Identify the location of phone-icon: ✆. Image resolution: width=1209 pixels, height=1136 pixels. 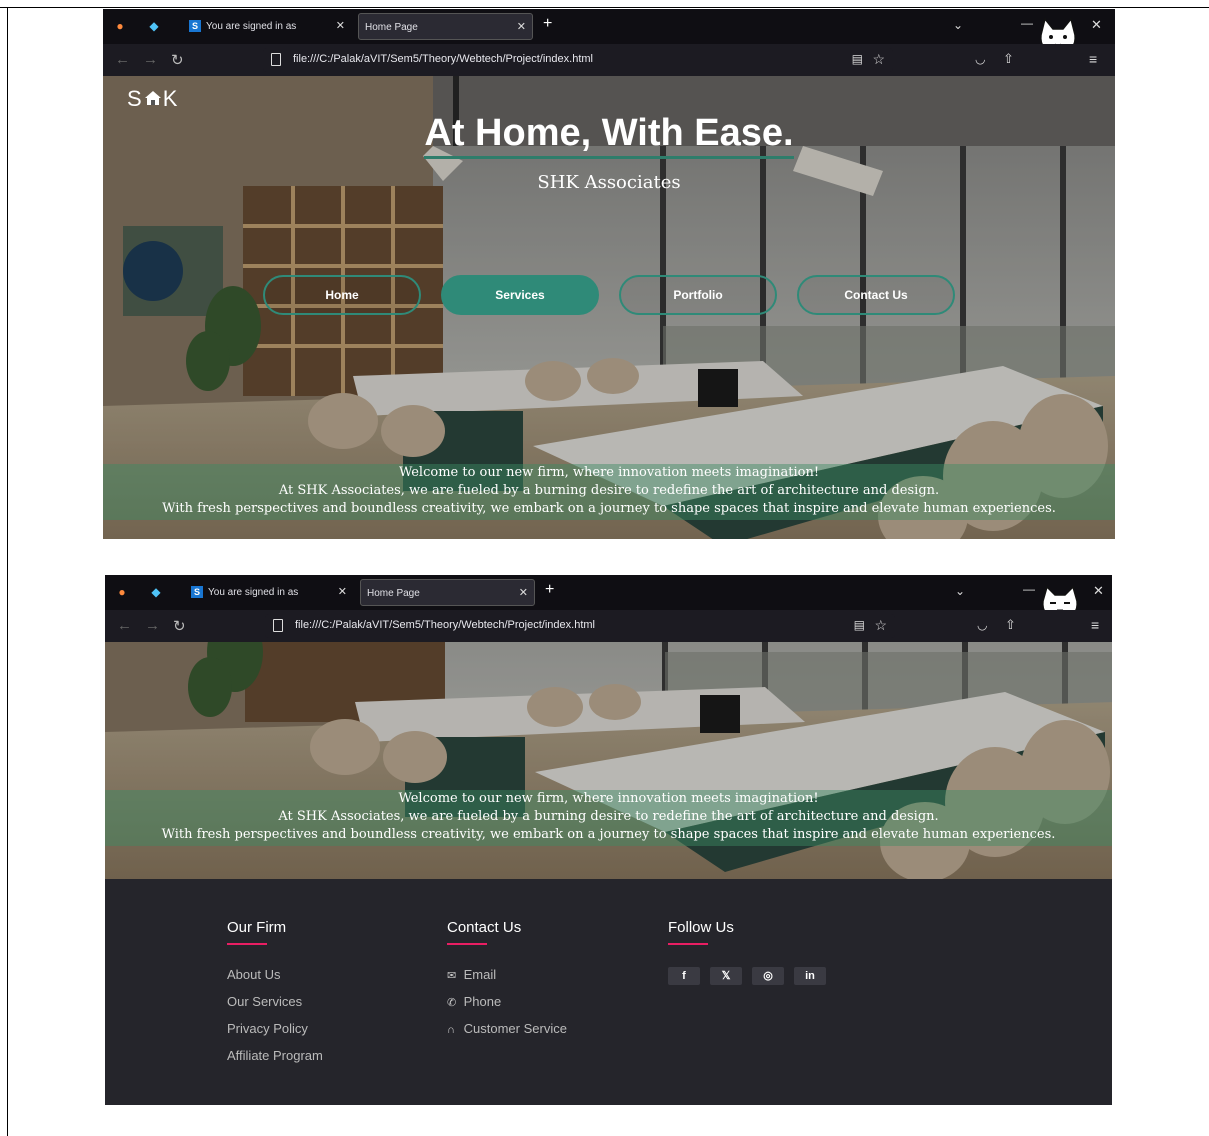
(452, 1003).